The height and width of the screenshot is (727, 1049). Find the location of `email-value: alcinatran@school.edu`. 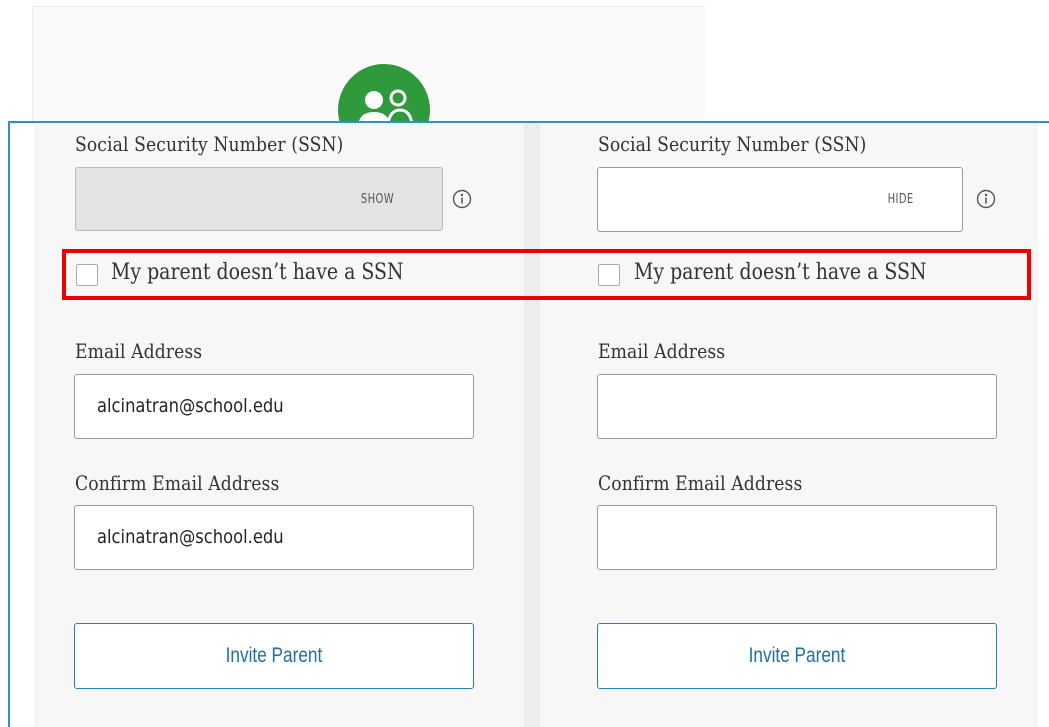

email-value: alcinatran@school.edu is located at coordinates (190, 406).